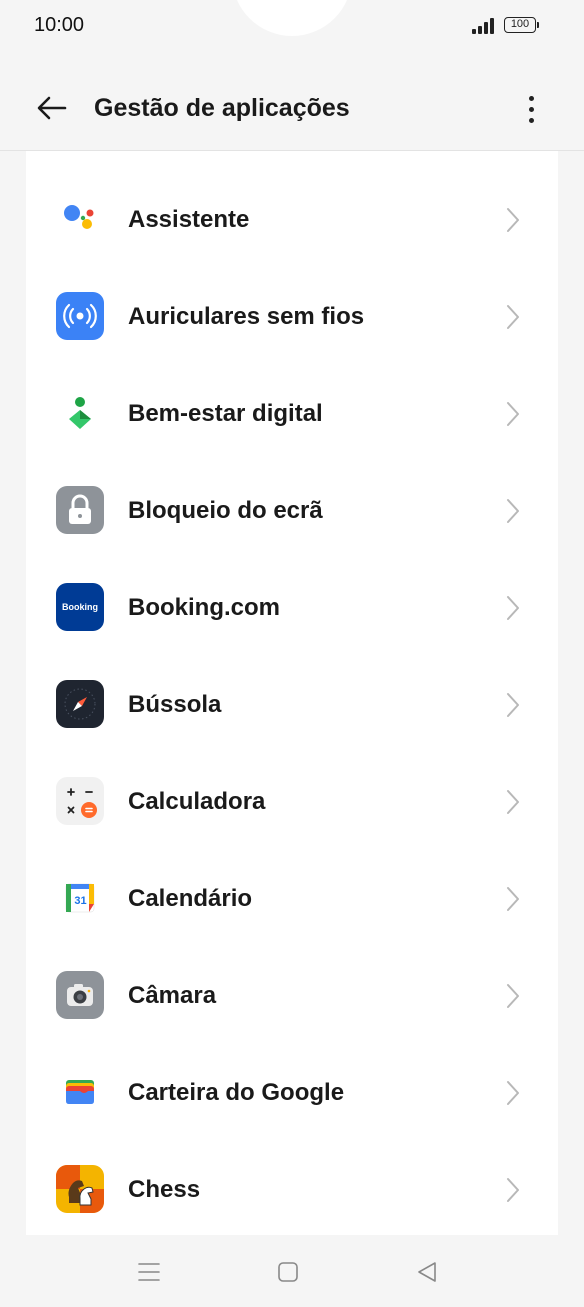  I want to click on list-item-bem-estar: Bem-estar digital, so click(292, 413).